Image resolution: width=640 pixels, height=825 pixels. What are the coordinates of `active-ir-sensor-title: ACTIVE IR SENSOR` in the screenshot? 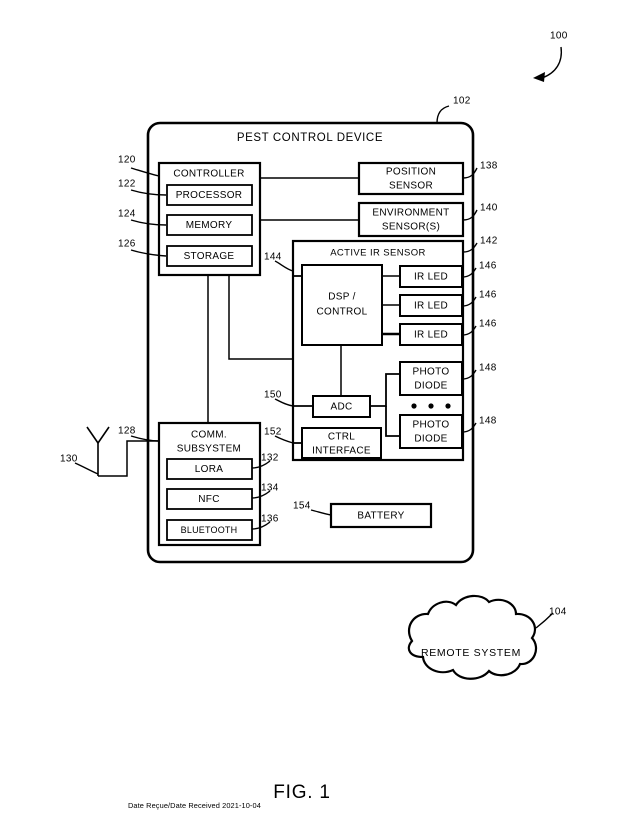 It's located at (378, 253).